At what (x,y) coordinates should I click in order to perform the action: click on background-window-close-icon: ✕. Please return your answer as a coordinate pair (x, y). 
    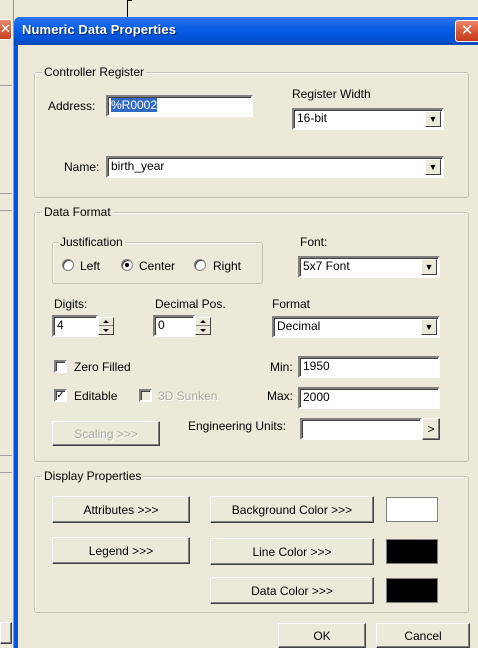
    Looking at the image, I should click on (6, 29).